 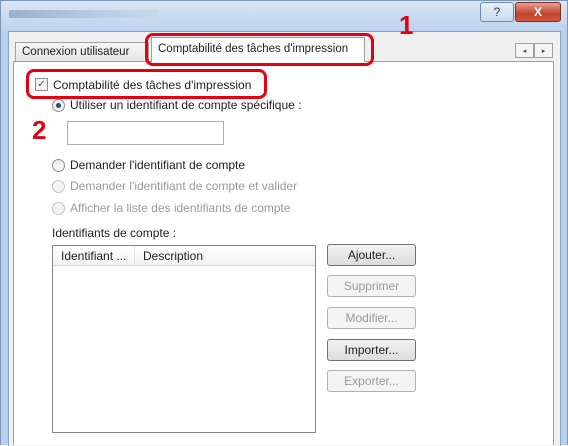 What do you see at coordinates (284, 16) in the screenshot?
I see `title-bar: ? X` at bounding box center [284, 16].